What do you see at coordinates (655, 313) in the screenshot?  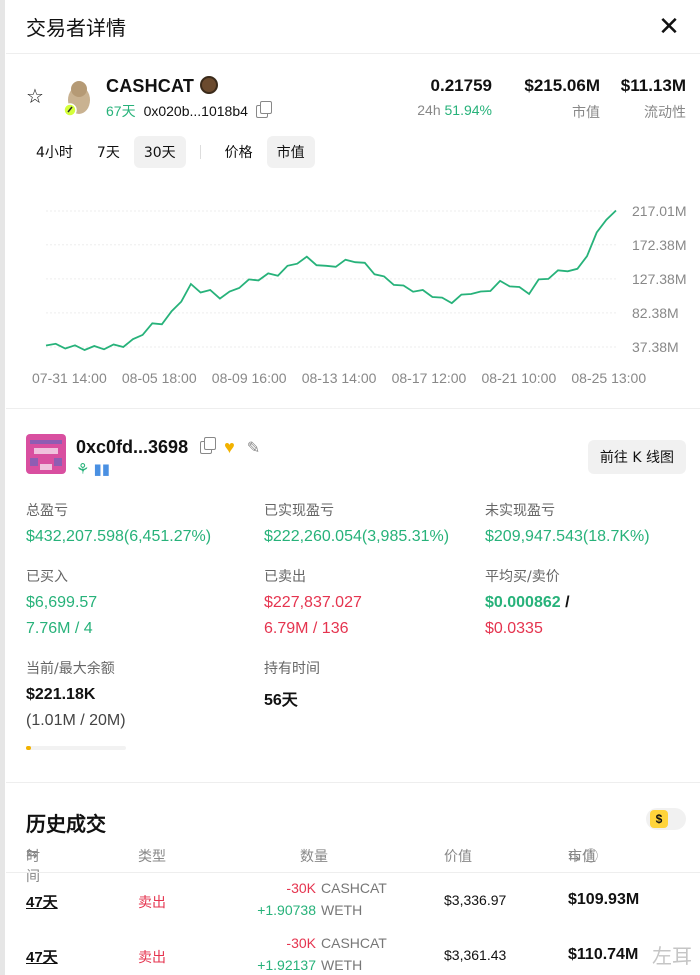 I see `y-tick-label: 82.38M` at bounding box center [655, 313].